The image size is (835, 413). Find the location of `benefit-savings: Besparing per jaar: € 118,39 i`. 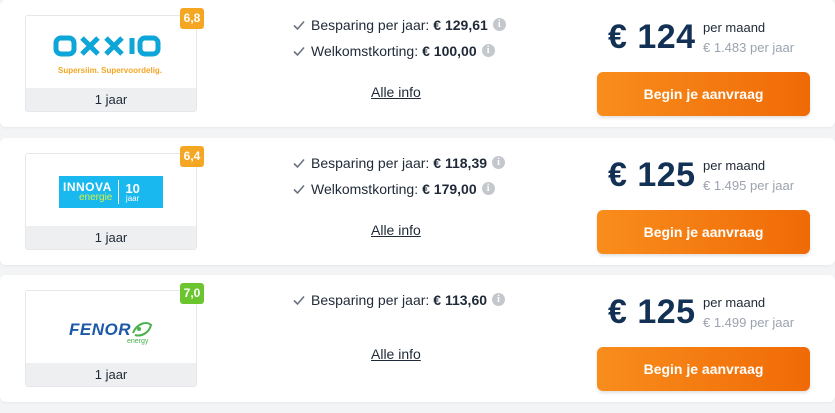

benefit-savings: Besparing per jaar: € 118,39 i is located at coordinates (399, 162).